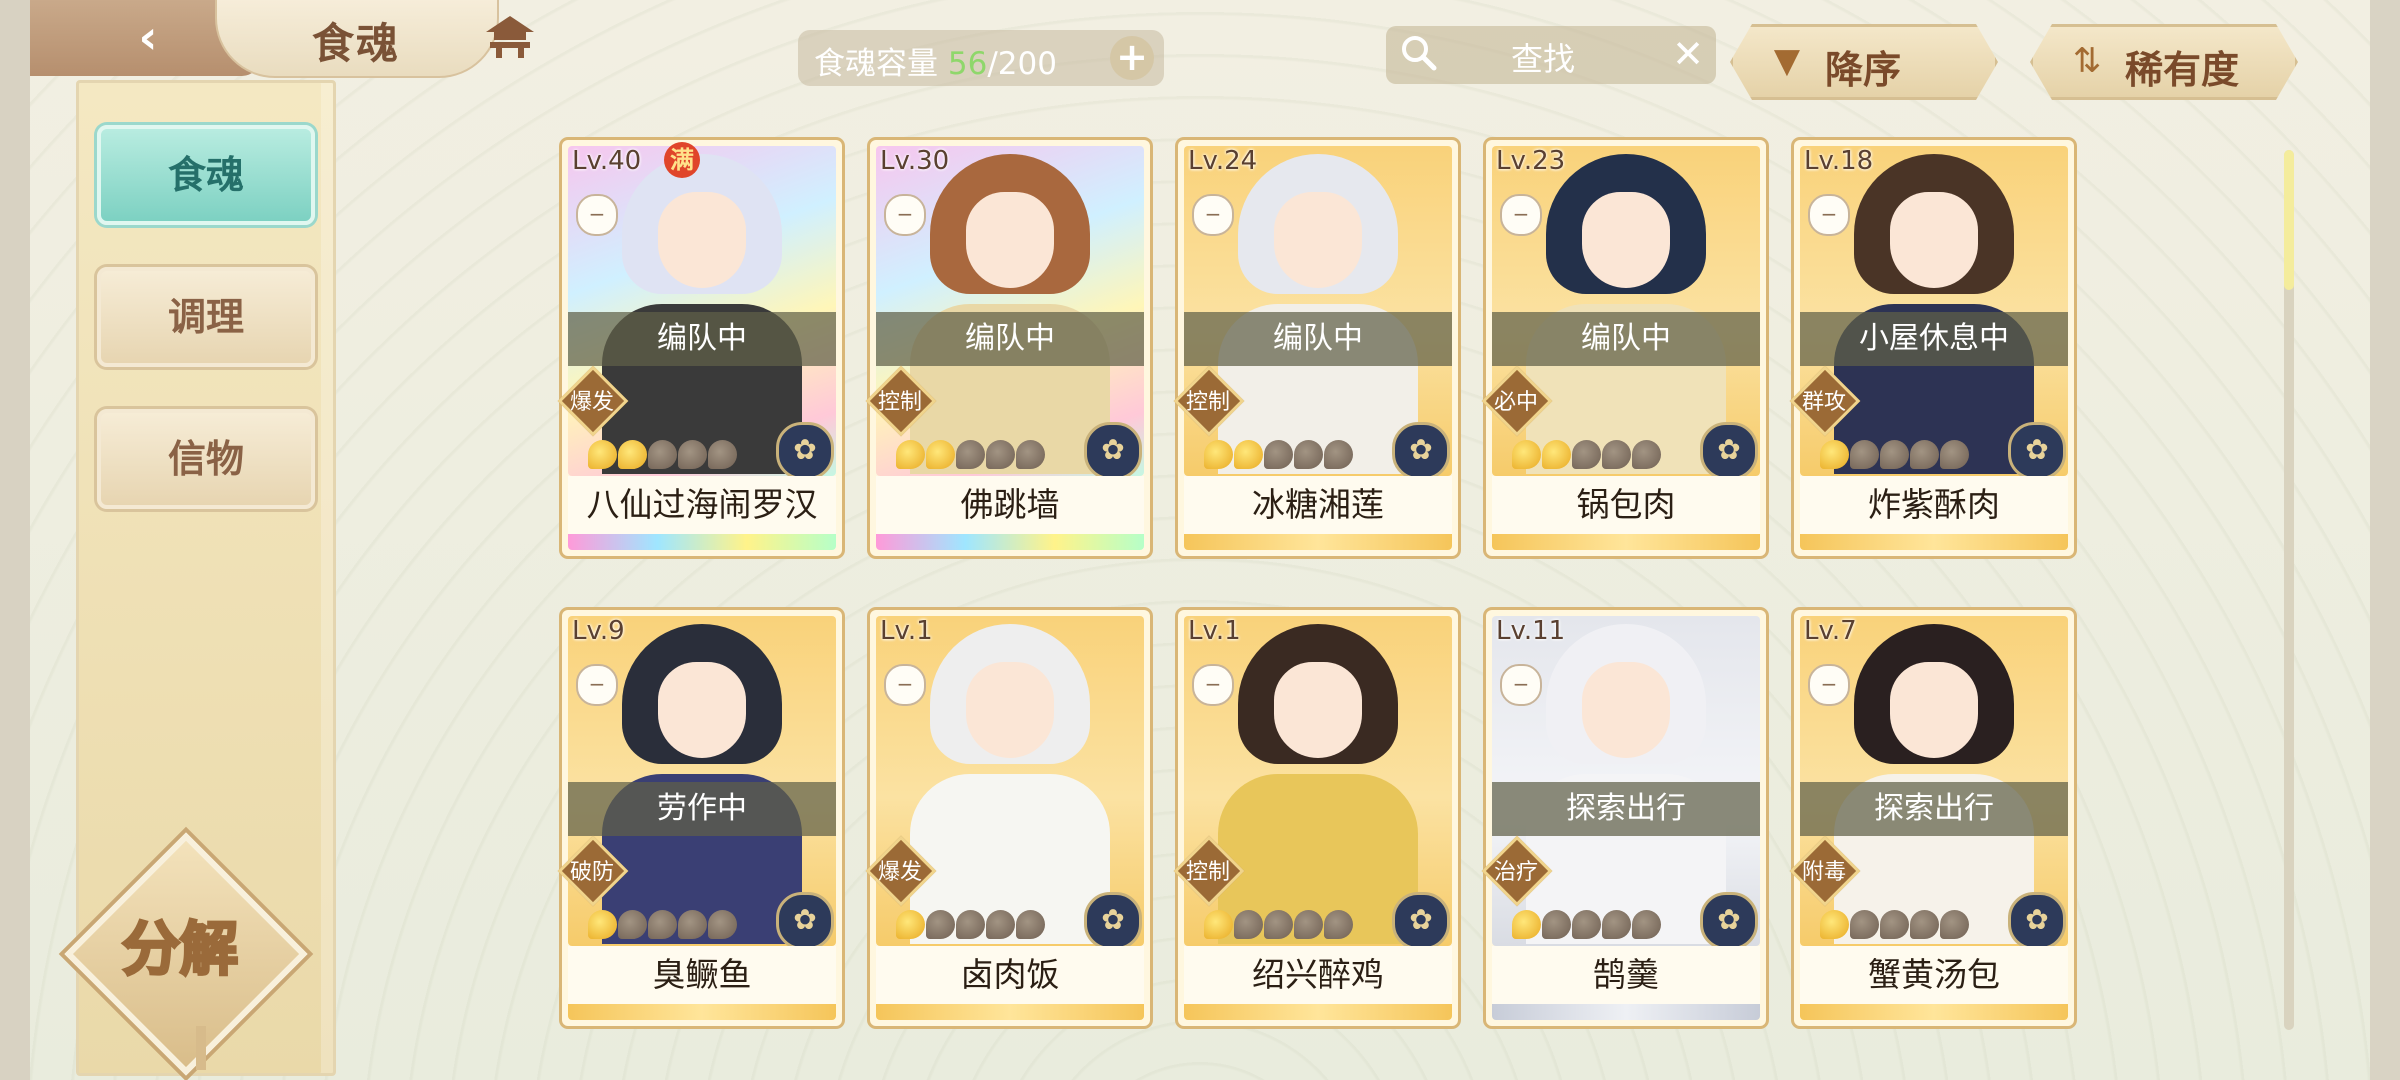 Image resolution: width=2400 pixels, height=1080 pixels. What do you see at coordinates (1623, 818) in the screenshot?
I see `food-soul-card: Lv.11 − 探索出行 治疗 ✿ 鹄羹` at bounding box center [1623, 818].